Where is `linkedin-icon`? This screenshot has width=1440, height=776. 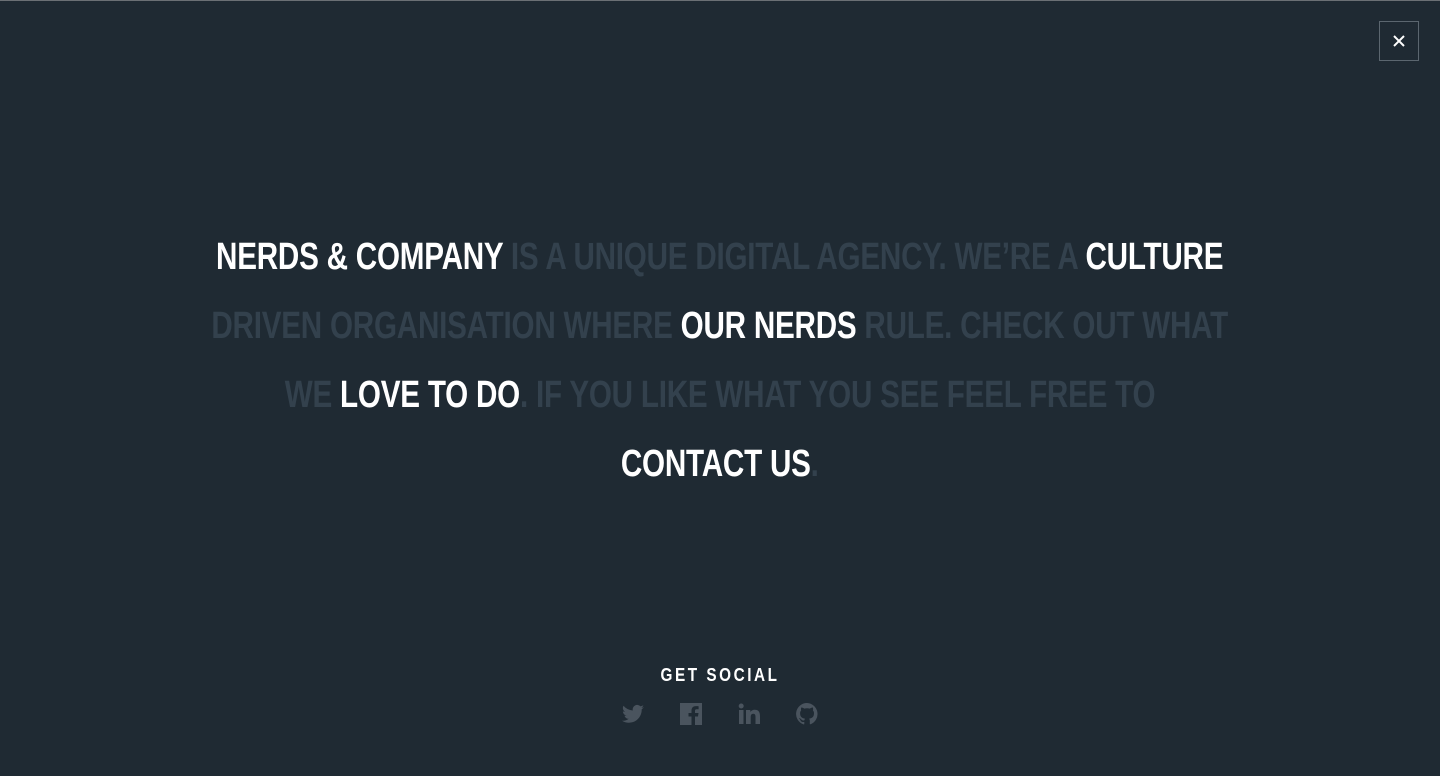
linkedin-icon is located at coordinates (749, 714).